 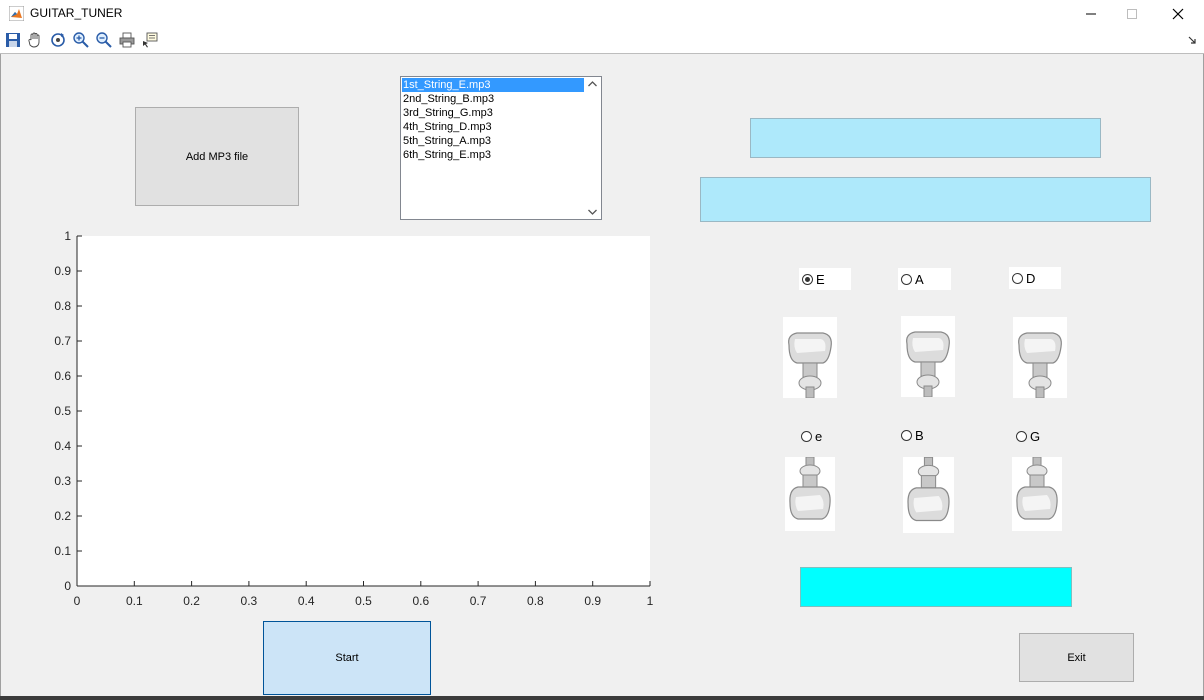 What do you see at coordinates (62, 411) in the screenshot?
I see `y-tick-label: 0.5` at bounding box center [62, 411].